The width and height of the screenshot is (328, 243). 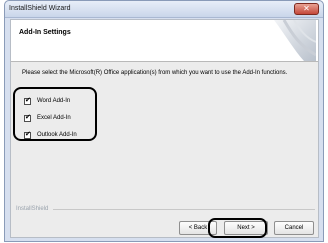 What do you see at coordinates (295, 40) in the screenshot?
I see `header-banner-graphic` at bounding box center [295, 40].